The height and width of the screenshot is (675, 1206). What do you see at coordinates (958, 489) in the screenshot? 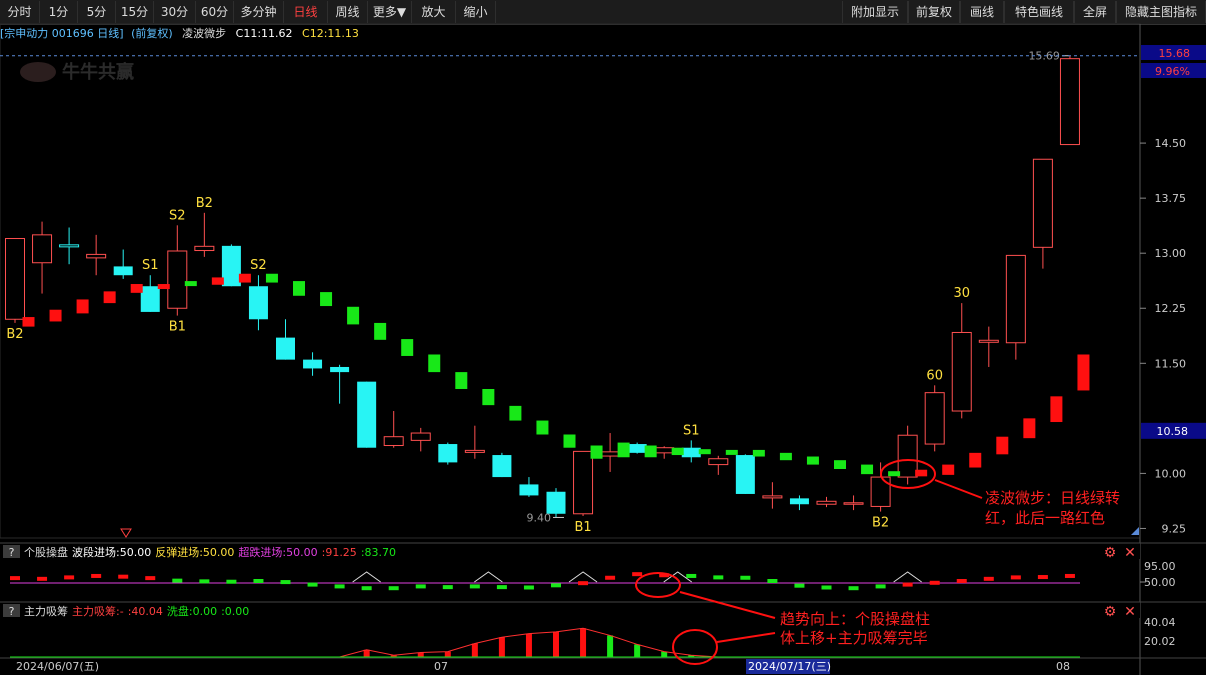
I see `annotation-arrow` at bounding box center [958, 489].